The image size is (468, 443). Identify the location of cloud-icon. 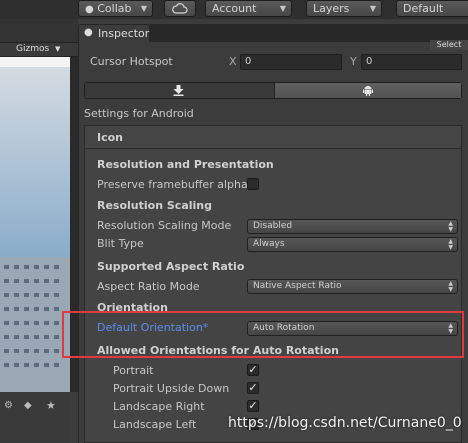
(180, 8).